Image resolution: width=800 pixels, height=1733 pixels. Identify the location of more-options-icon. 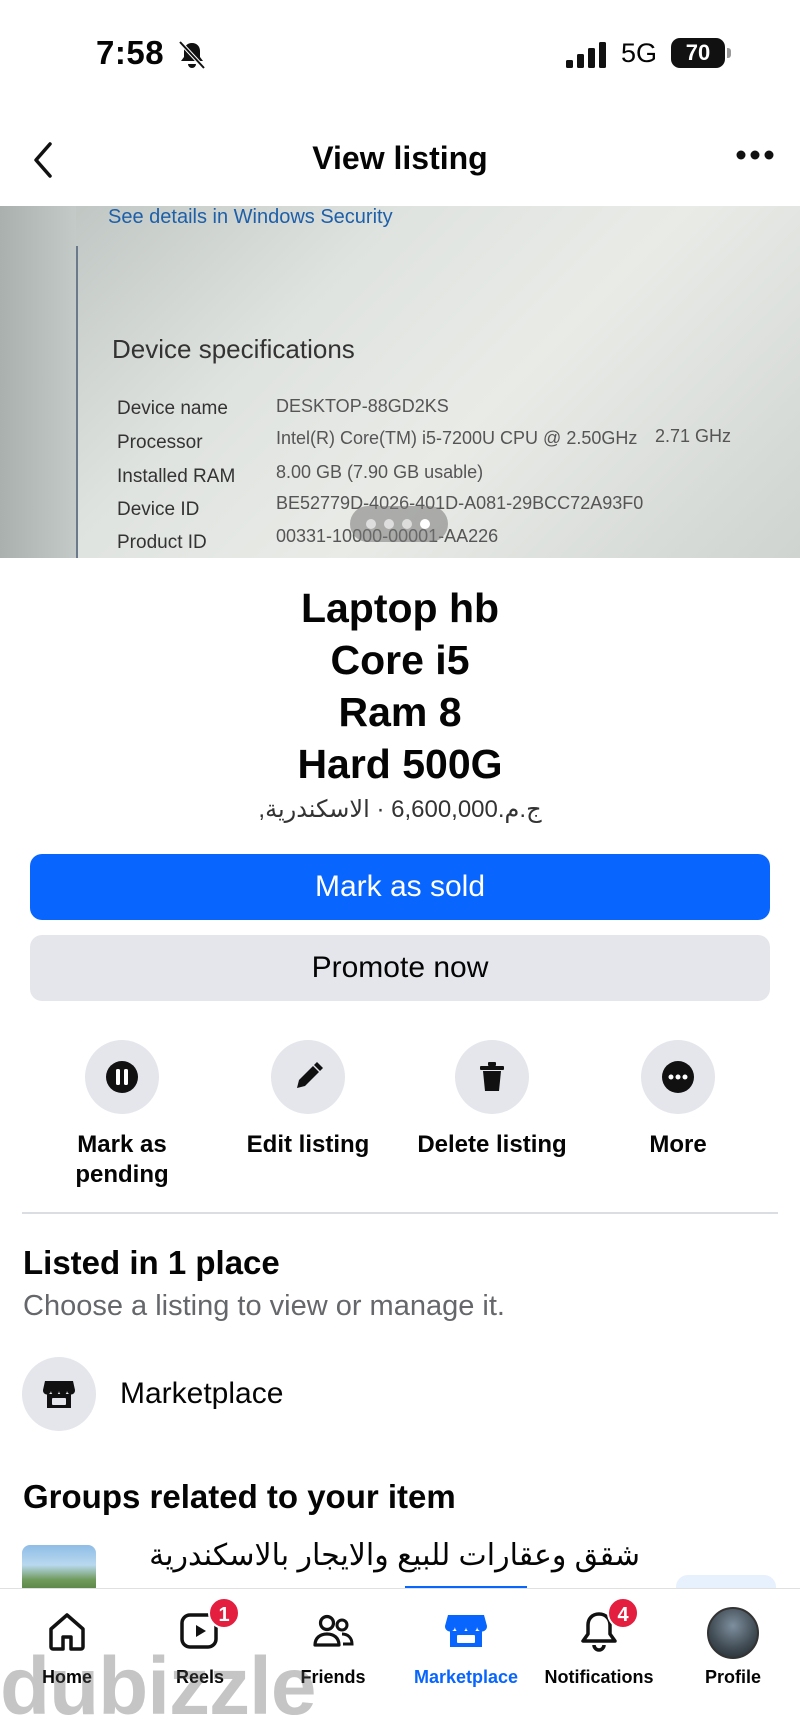
(755, 155).